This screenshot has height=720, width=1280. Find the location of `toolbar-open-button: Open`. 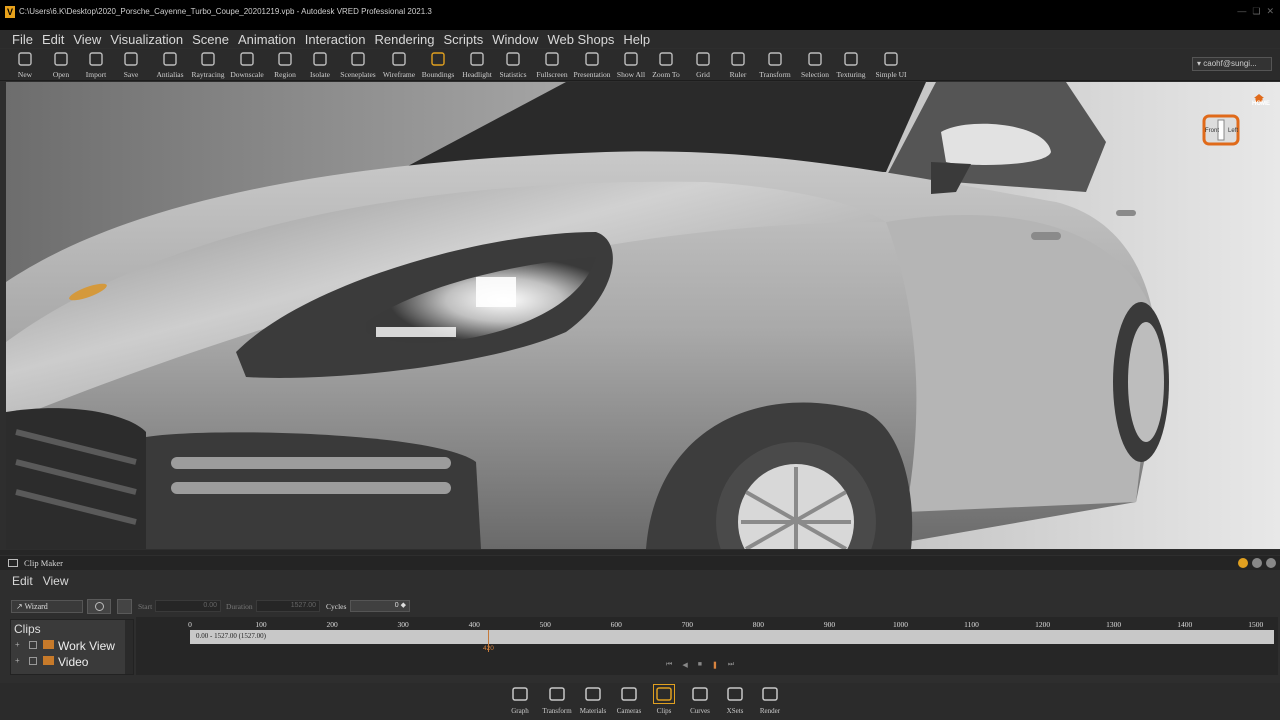

toolbar-open-button: Open is located at coordinates (61, 65).